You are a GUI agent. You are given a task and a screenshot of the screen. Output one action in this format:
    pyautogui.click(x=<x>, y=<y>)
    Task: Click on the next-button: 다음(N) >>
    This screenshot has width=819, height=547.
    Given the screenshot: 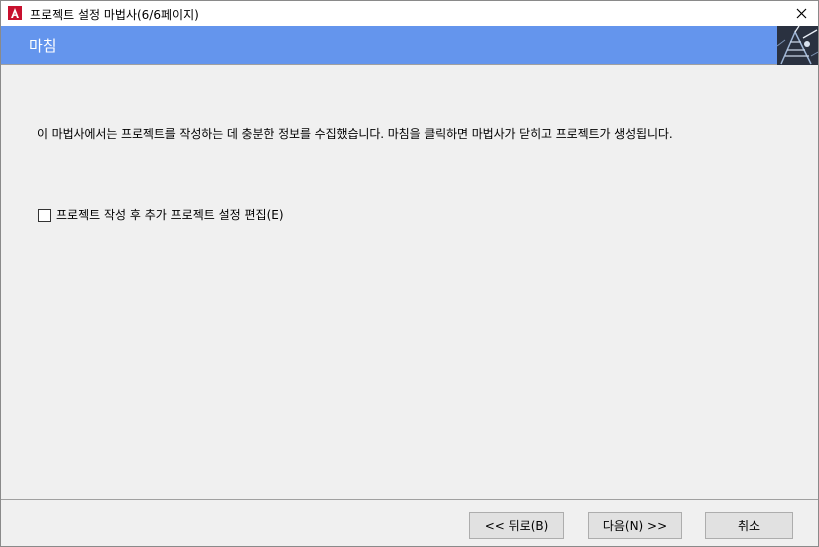 What is the action you would take?
    pyautogui.click(x=635, y=525)
    